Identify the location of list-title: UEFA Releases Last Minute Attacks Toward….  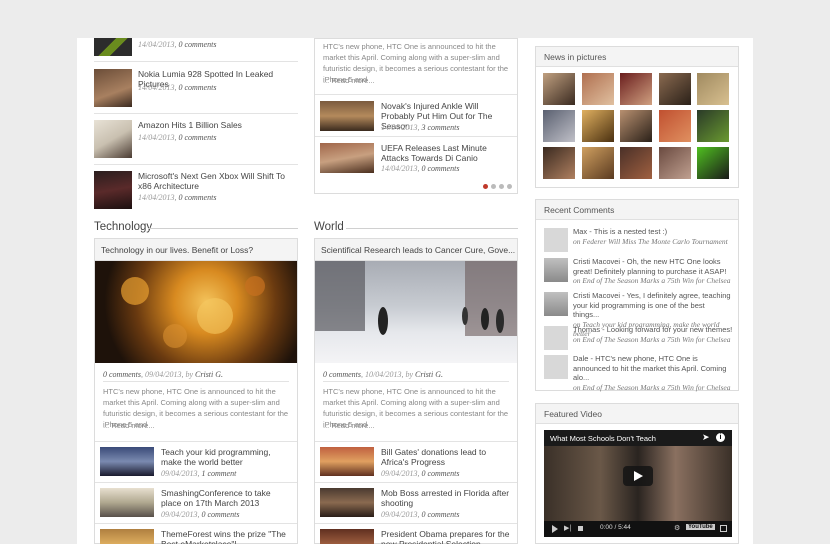
(447, 153).